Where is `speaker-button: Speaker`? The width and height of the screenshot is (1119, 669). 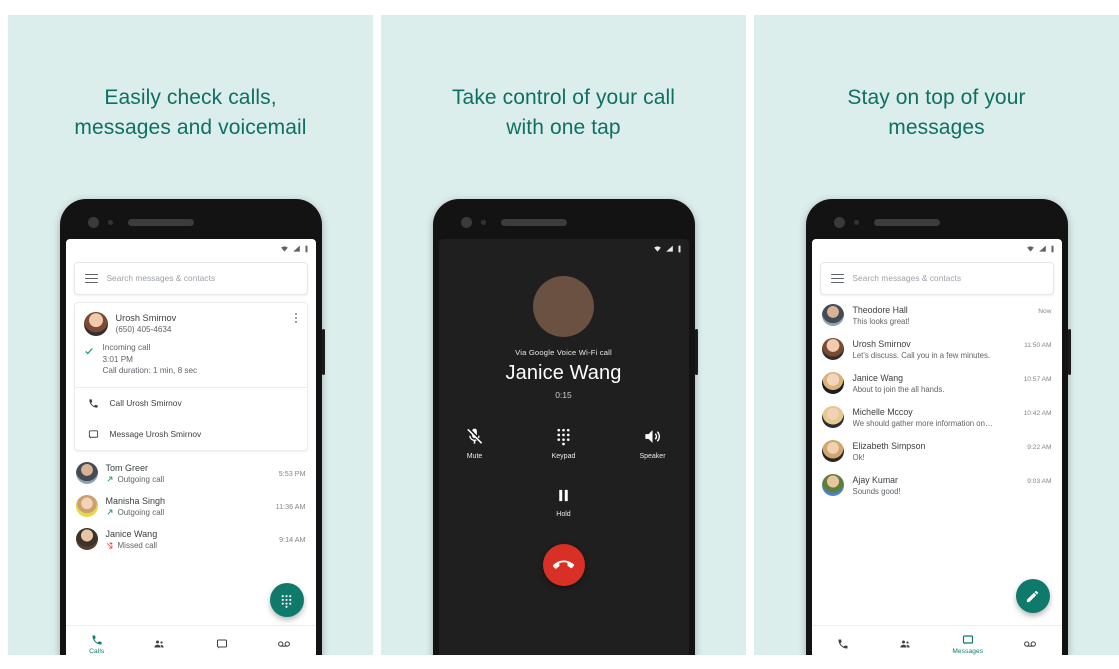 speaker-button: Speaker is located at coordinates (653, 443).